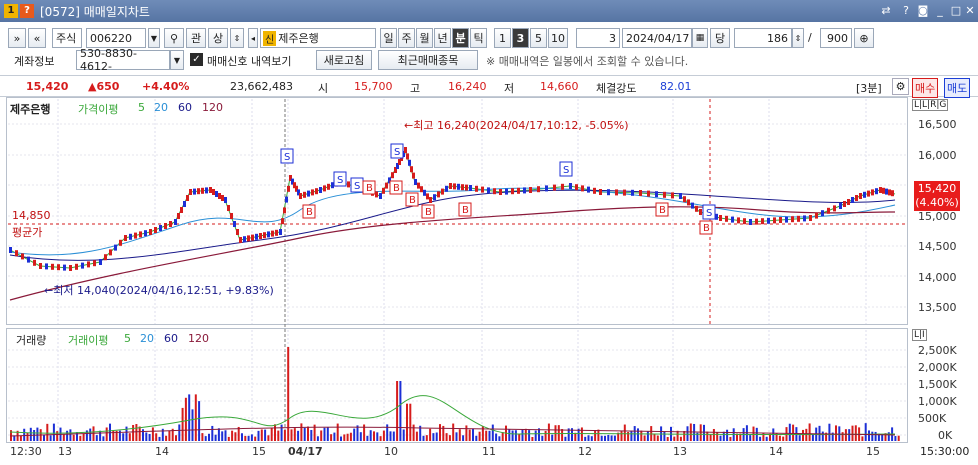 The height and width of the screenshot is (465, 978). I want to click on time-tick-label: 13, so click(680, 451).